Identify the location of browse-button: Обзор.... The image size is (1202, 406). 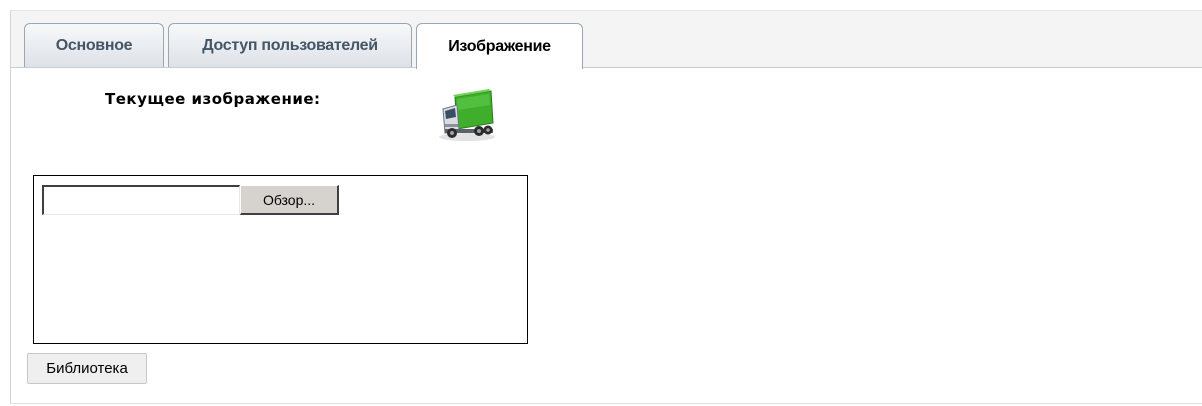
(289, 200).